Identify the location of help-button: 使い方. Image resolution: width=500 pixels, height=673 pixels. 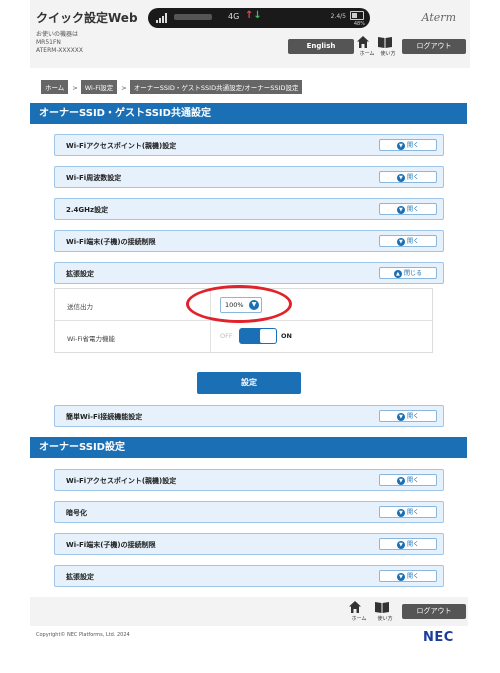
(388, 46).